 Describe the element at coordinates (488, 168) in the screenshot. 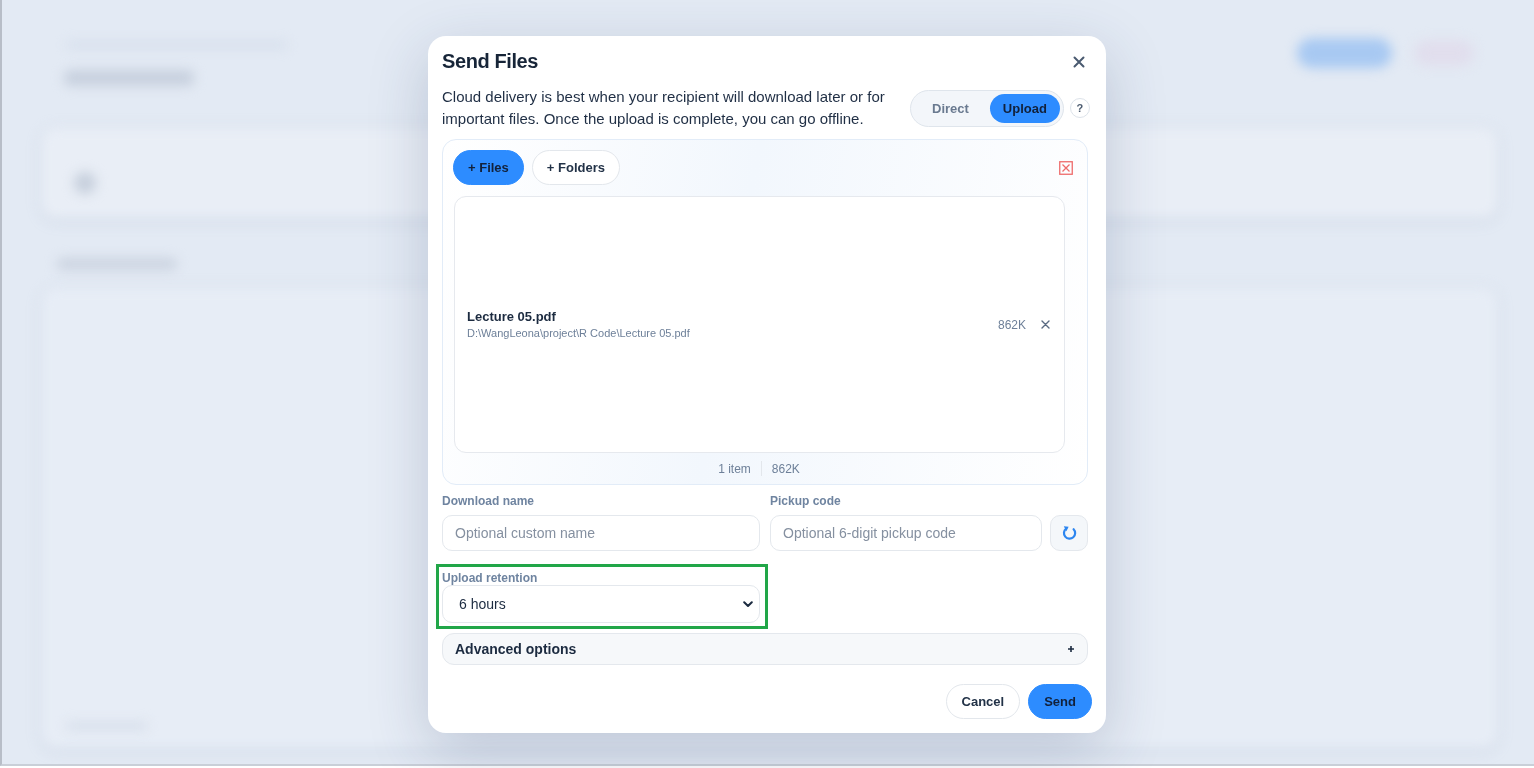

I see `add-button: + Files` at that location.